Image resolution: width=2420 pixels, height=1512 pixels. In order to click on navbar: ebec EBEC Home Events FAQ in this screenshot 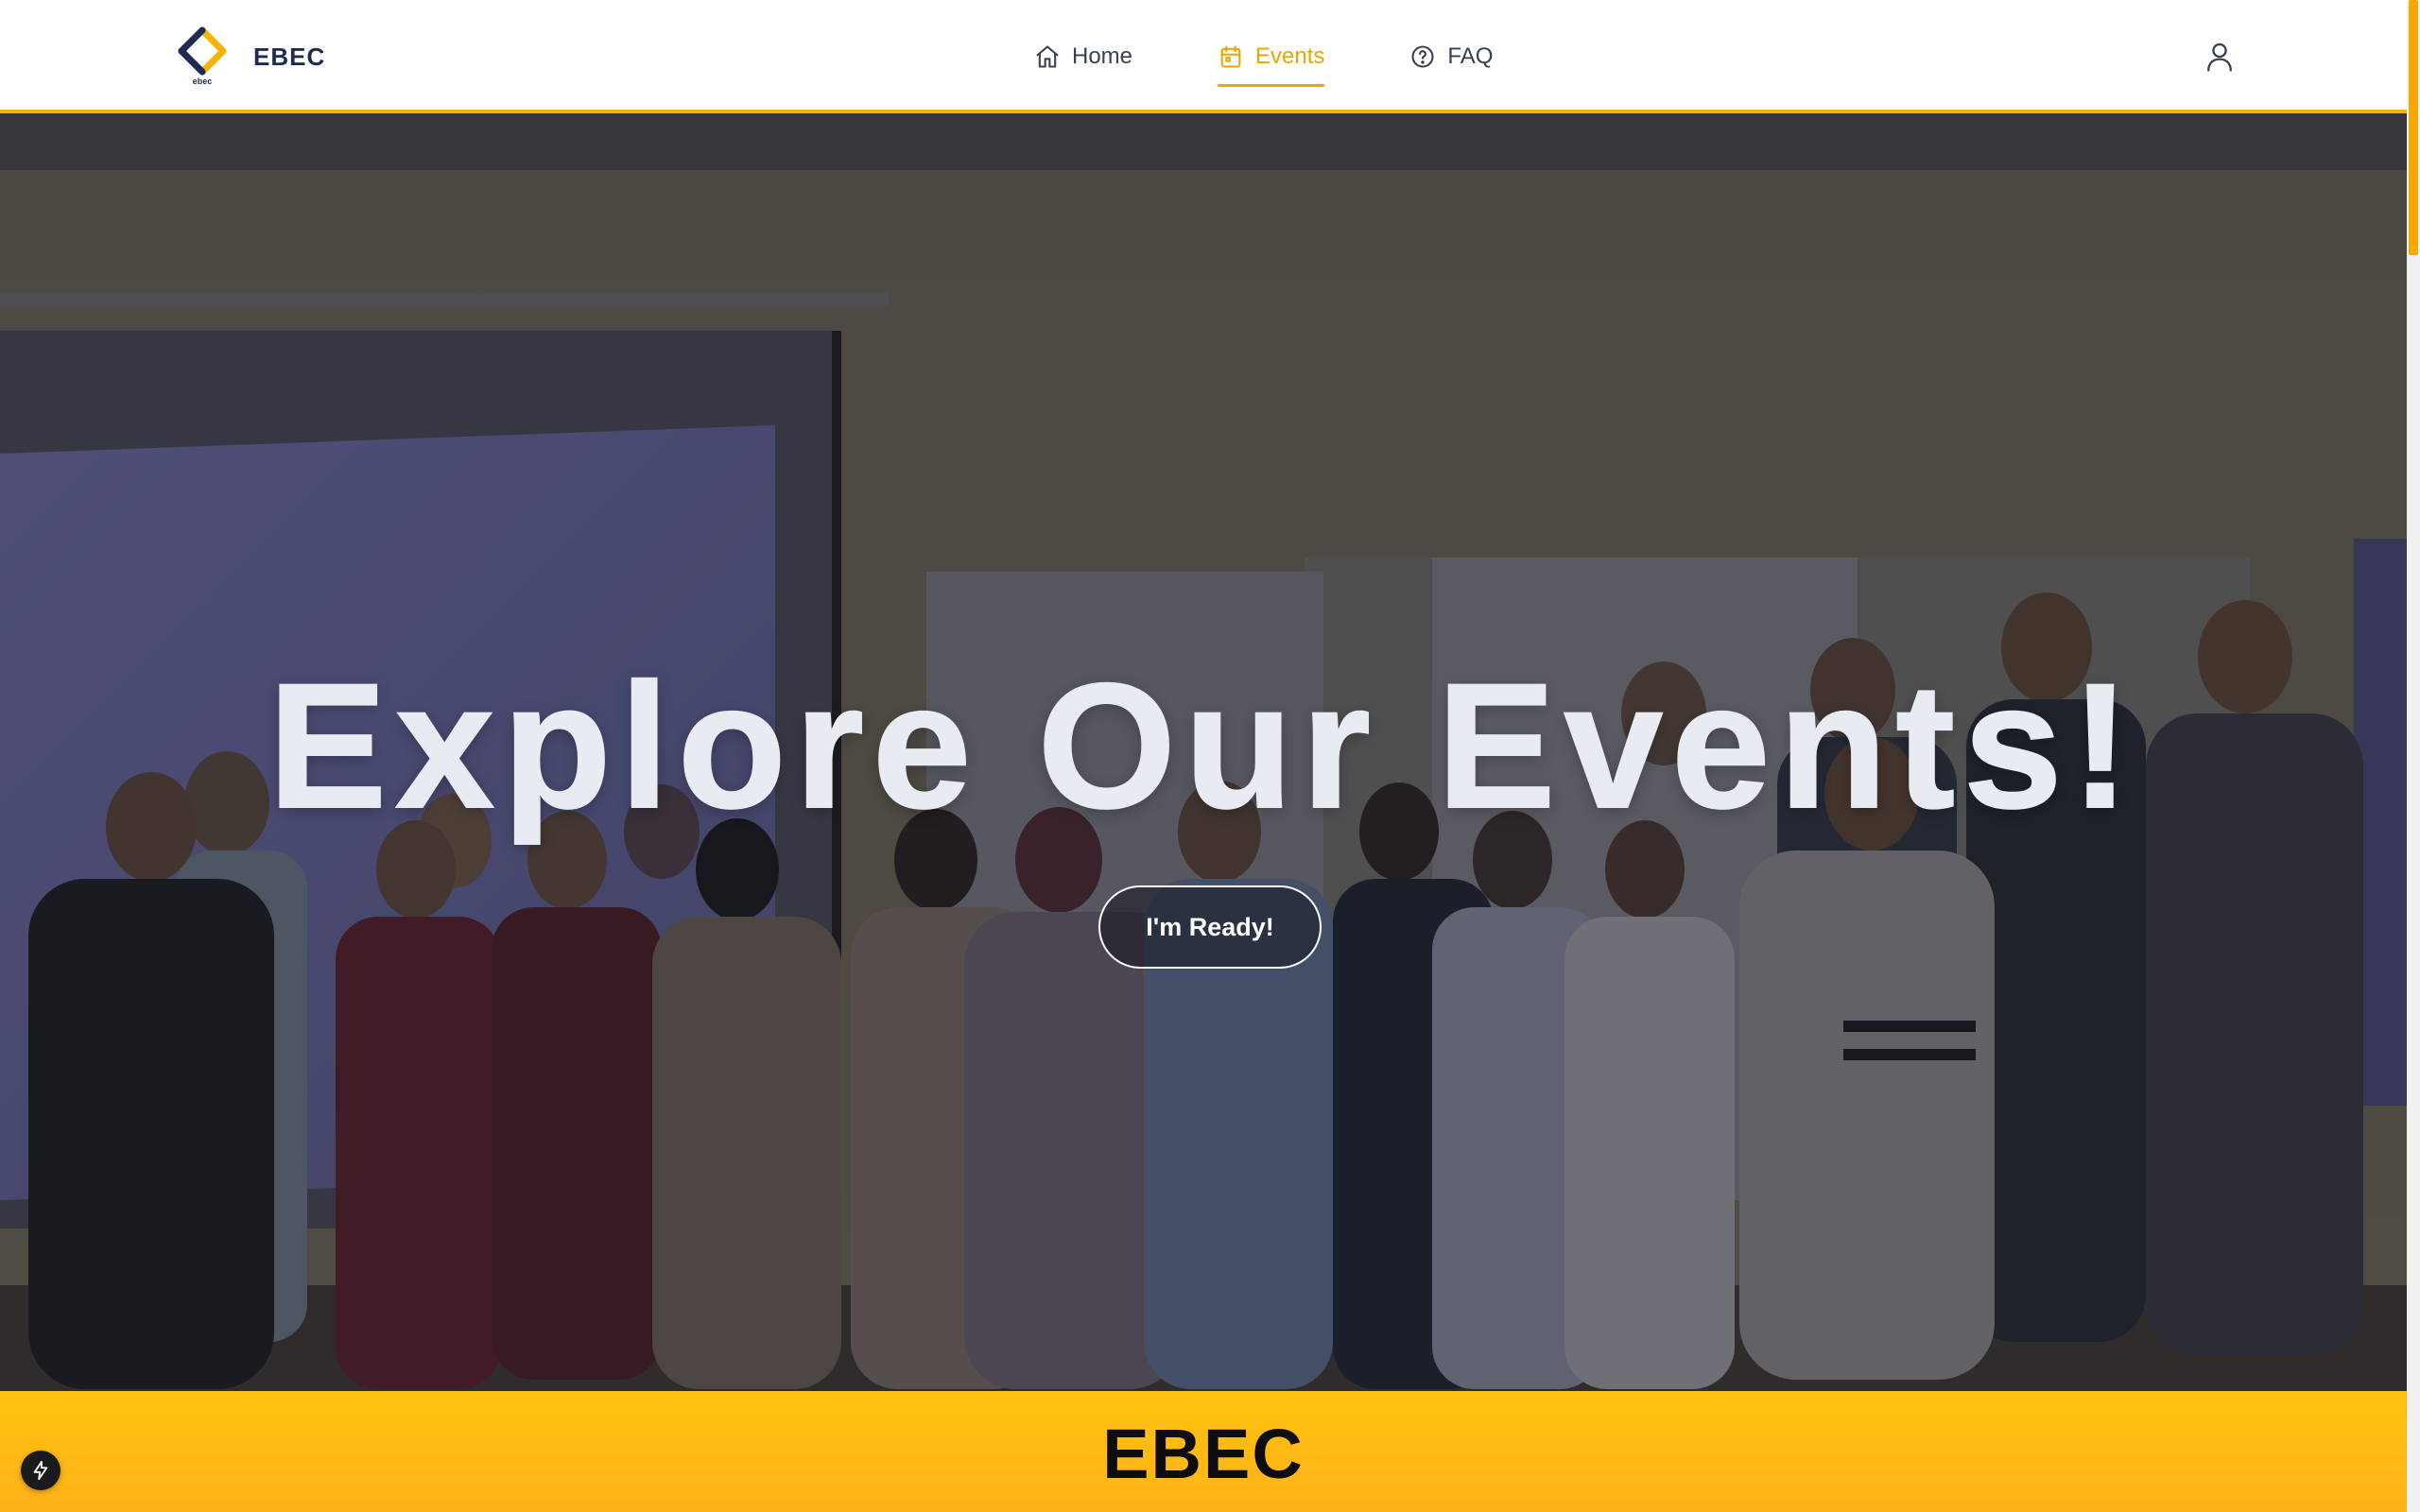, I will do `click(1203, 56)`.